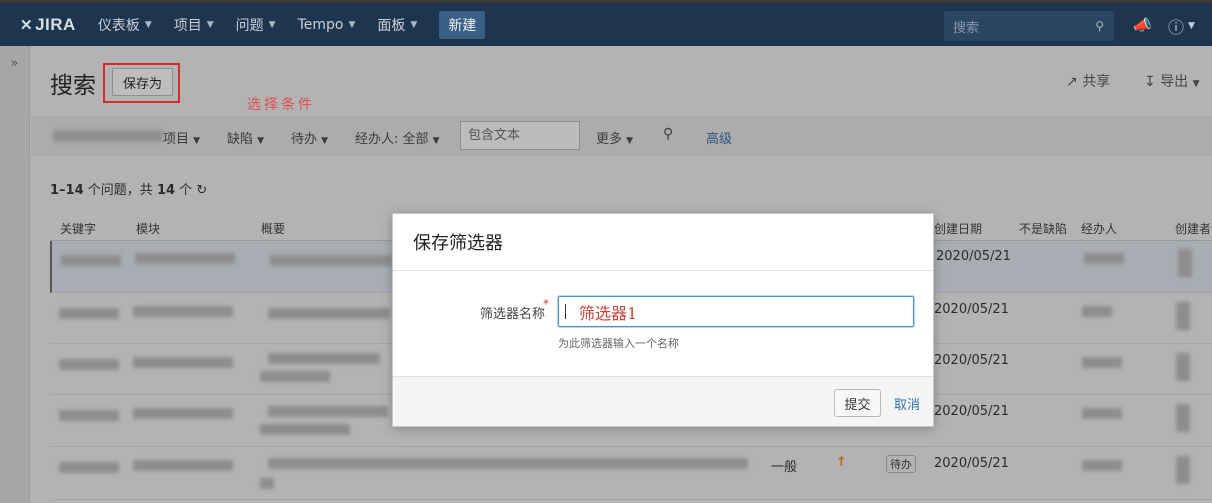 This screenshot has height=503, width=1212. I want to click on required-marker: *, so click(546, 304).